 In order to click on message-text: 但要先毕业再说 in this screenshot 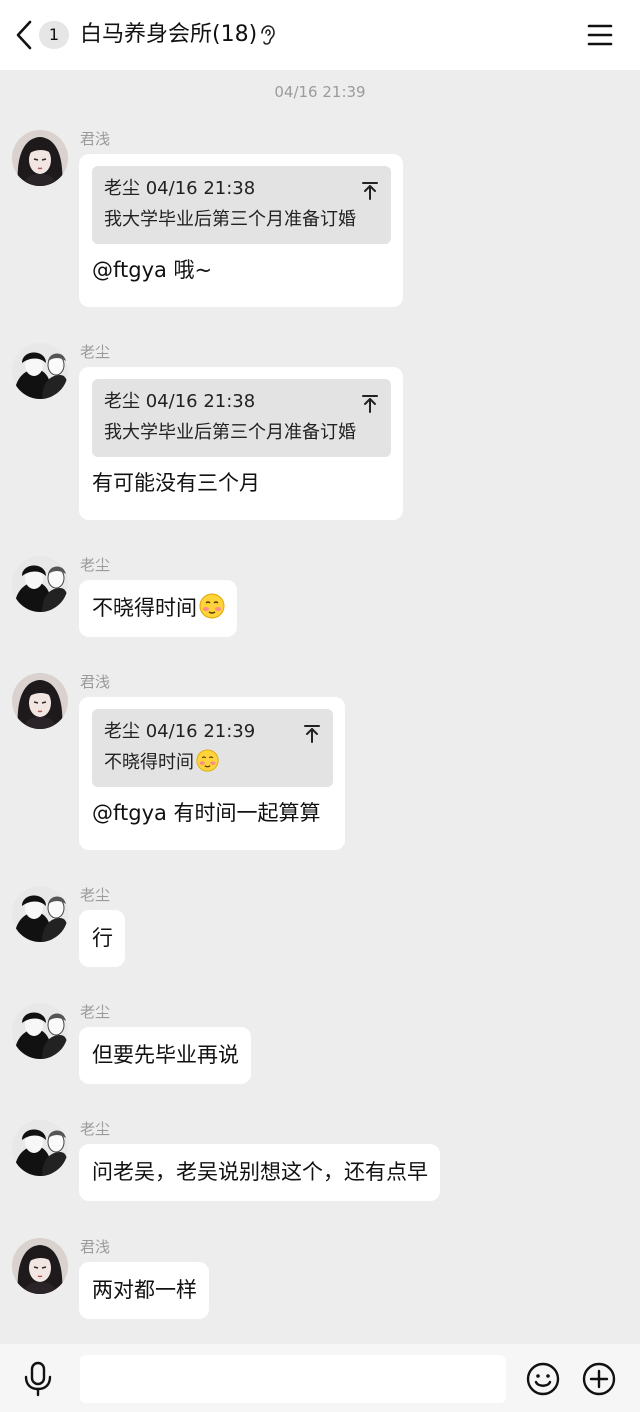, I will do `click(165, 1055)`.